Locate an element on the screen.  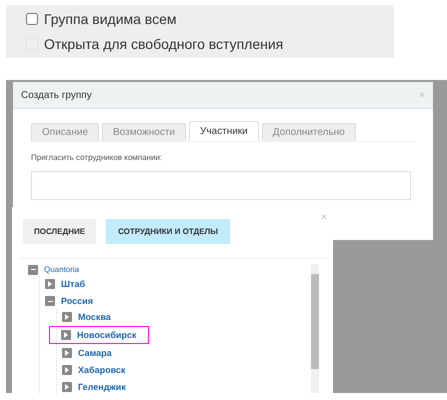
scrollbar is located at coordinates (315, 328).